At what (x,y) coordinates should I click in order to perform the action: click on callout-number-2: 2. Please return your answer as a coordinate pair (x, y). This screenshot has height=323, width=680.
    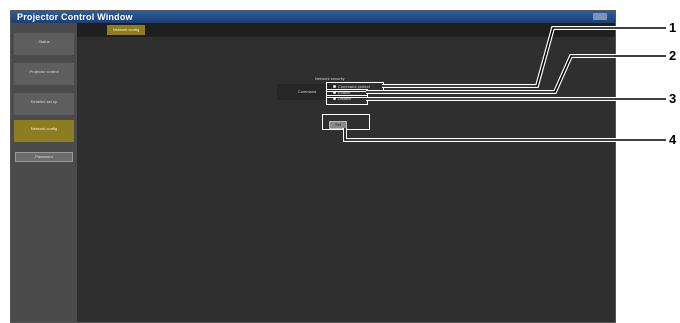
    Looking at the image, I should click on (673, 55).